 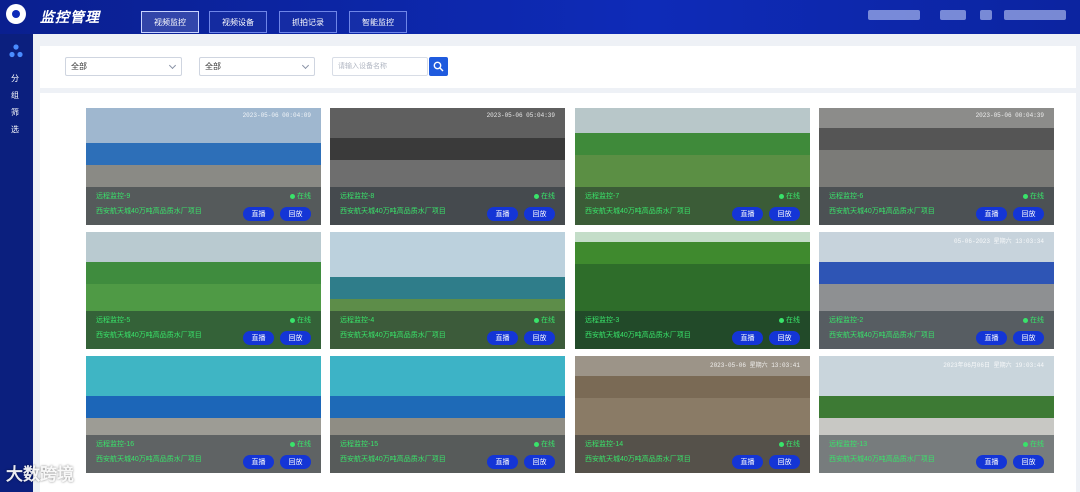 I want to click on camera-name: 远程监控-4, so click(x=357, y=320).